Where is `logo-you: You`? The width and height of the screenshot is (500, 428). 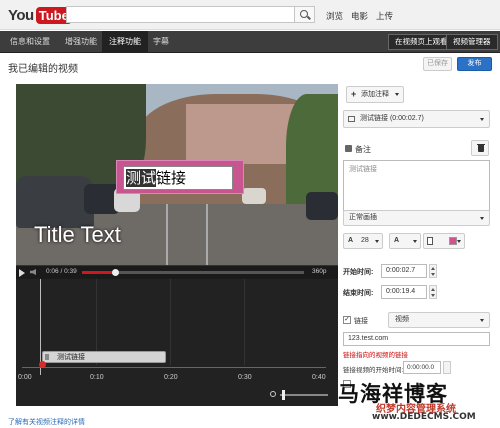
logo-you: You is located at coordinates (21, 15).